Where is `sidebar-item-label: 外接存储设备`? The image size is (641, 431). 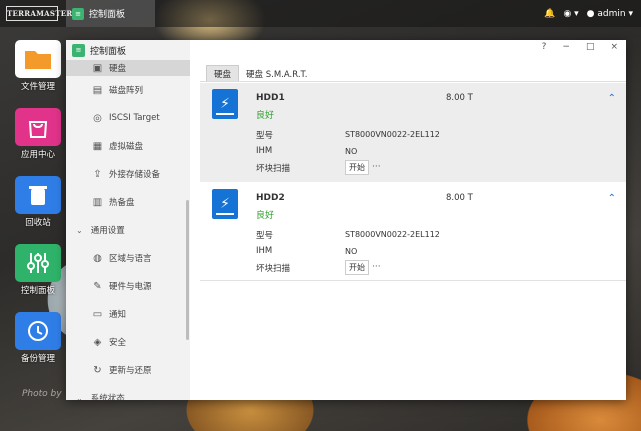
sidebar-item-label: 外接存储设备 is located at coordinates (135, 175).